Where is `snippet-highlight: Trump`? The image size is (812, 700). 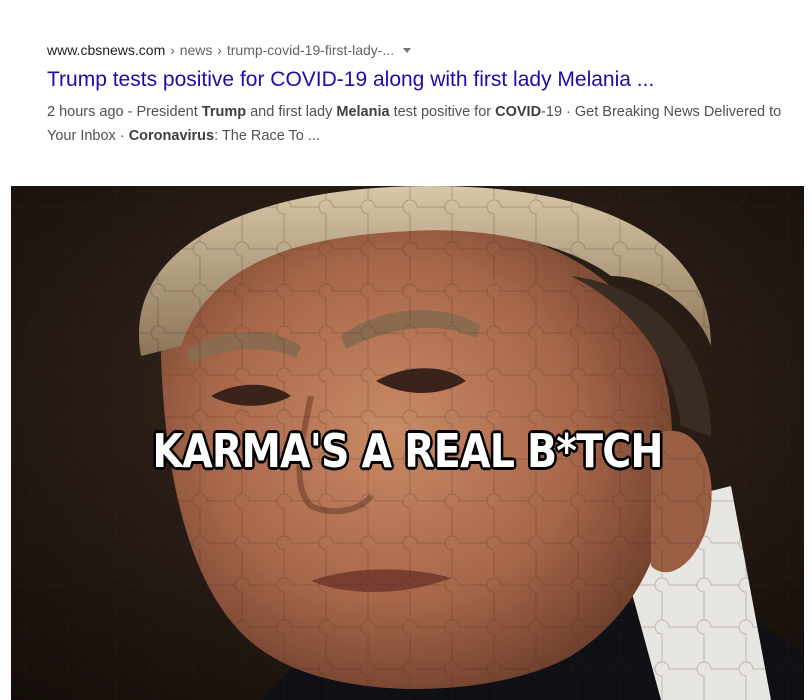 snippet-highlight: Trump is located at coordinates (224, 112).